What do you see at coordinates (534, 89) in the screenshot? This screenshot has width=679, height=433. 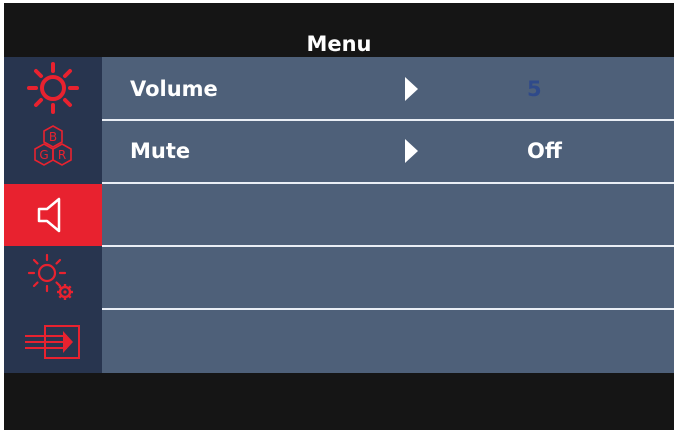 I see `volume-value: 5` at bounding box center [534, 89].